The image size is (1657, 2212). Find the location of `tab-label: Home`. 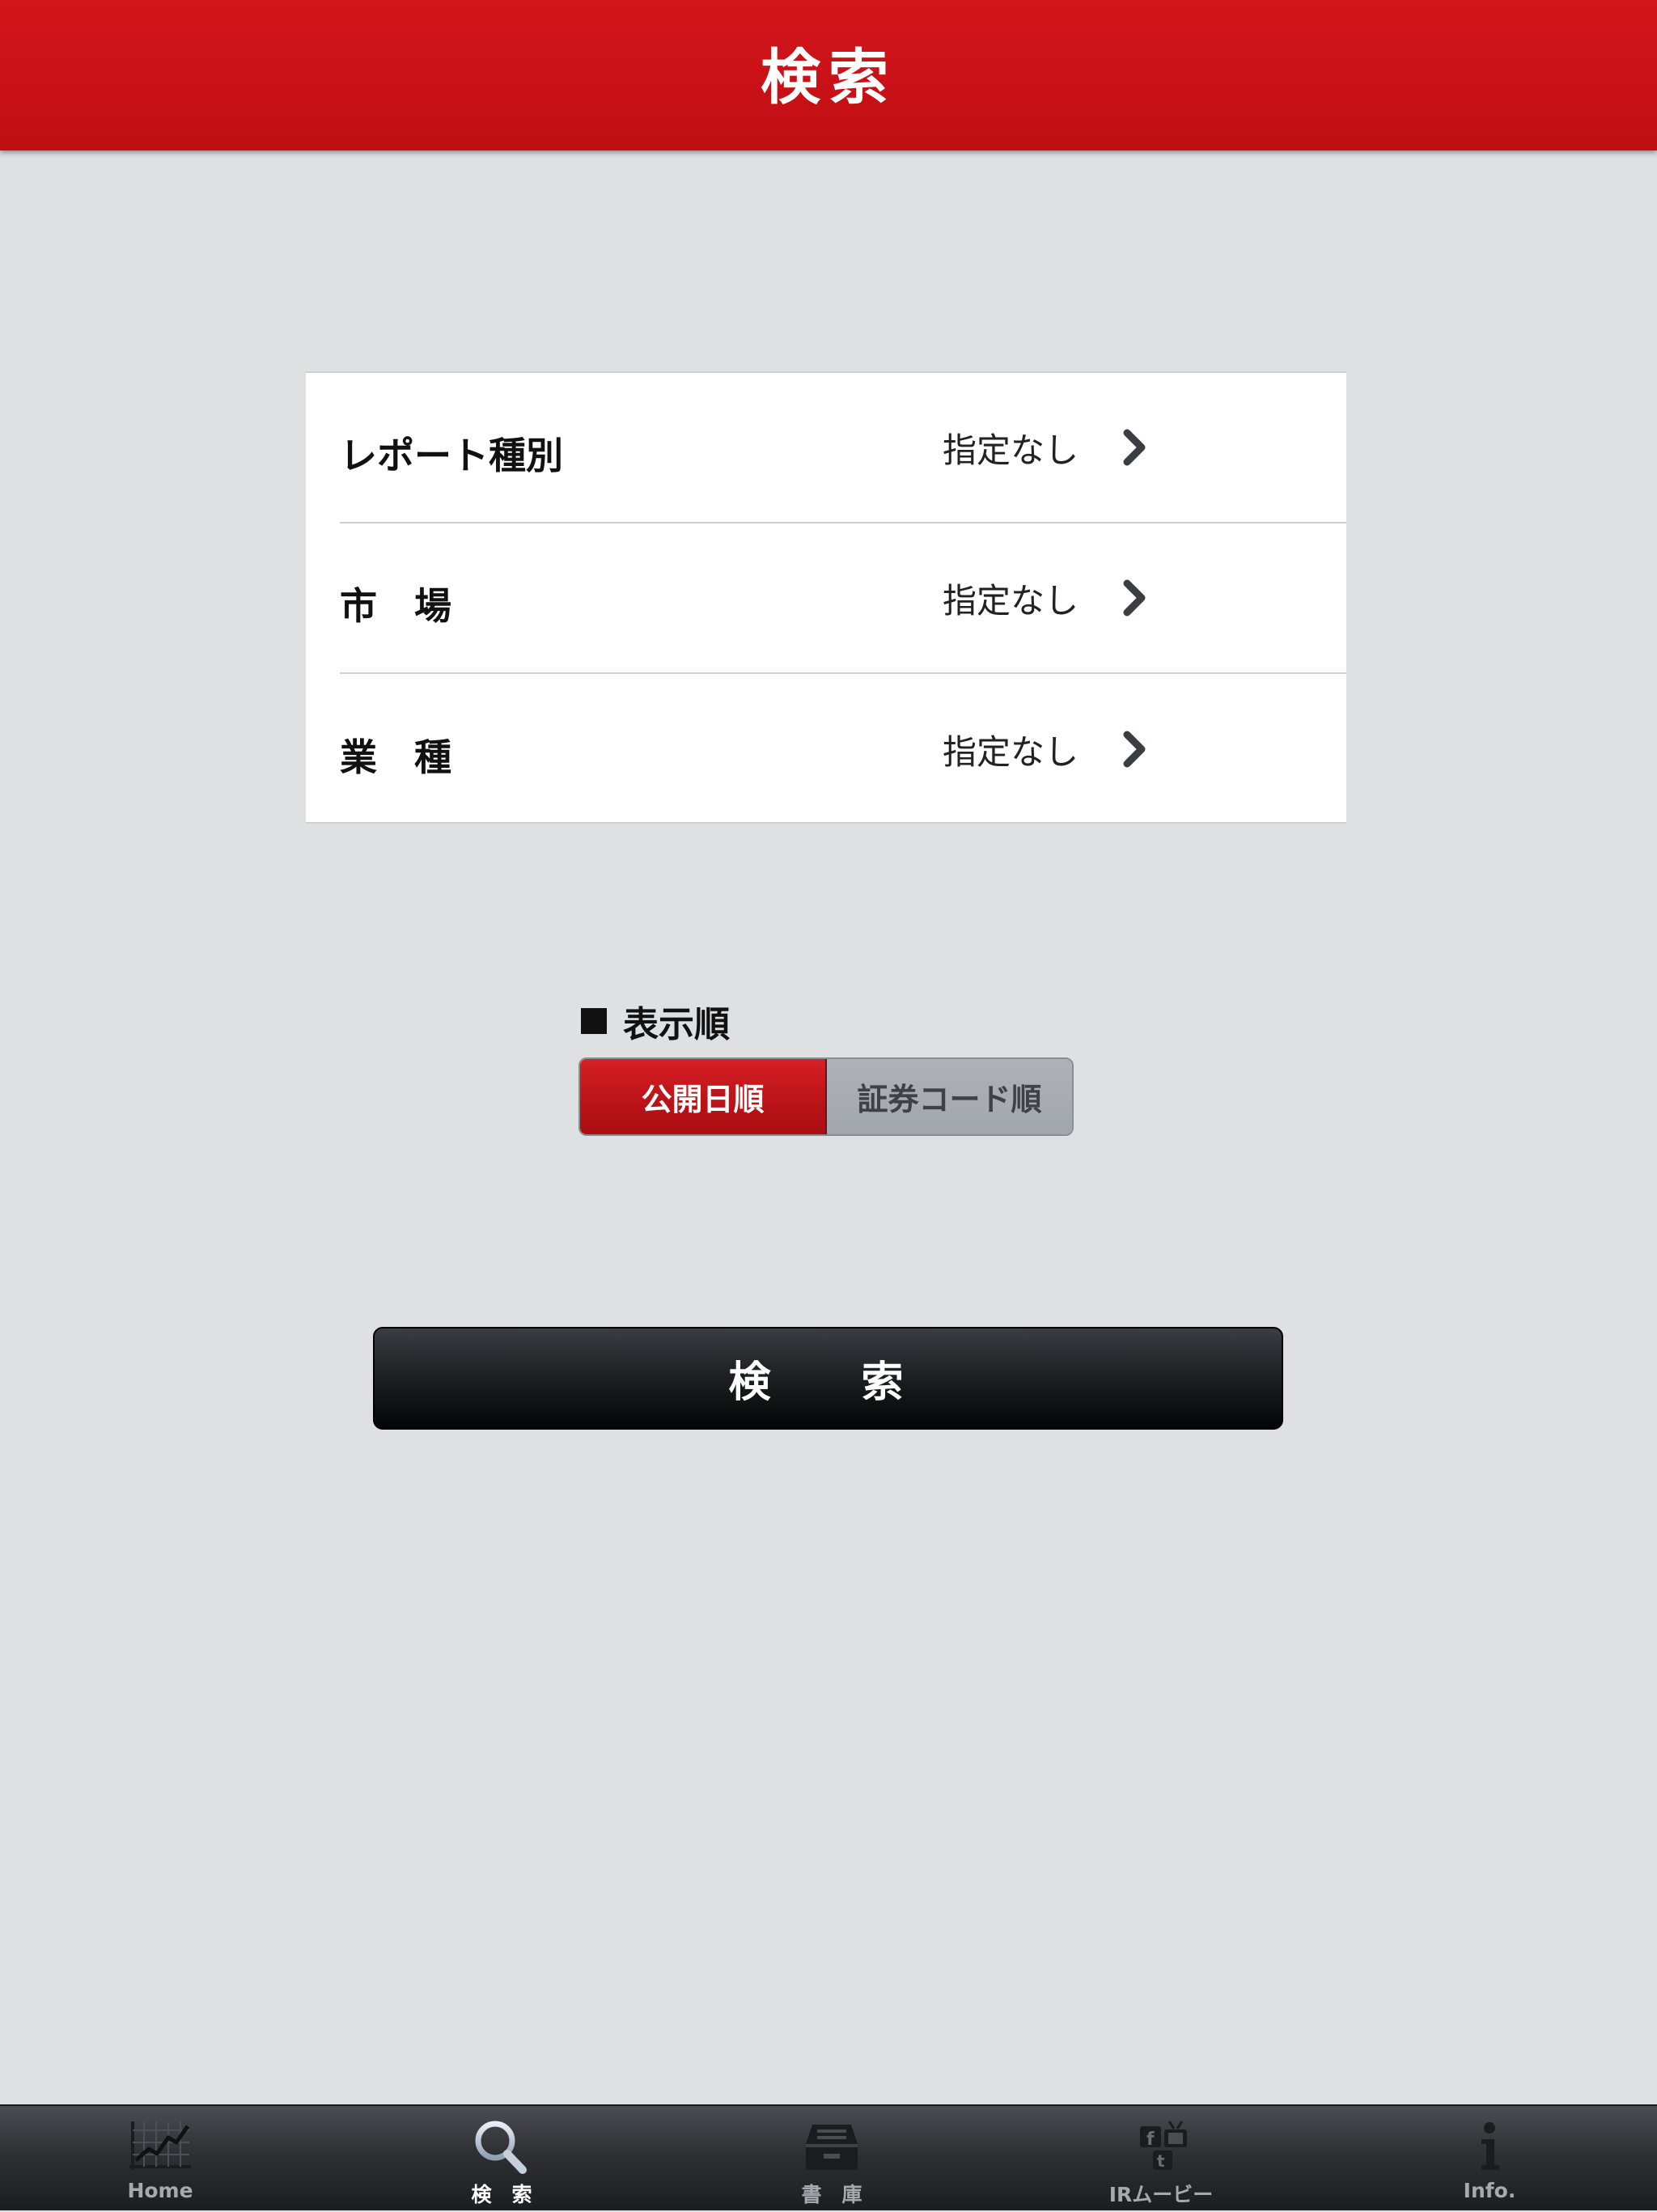

tab-label: Home is located at coordinates (160, 2190).